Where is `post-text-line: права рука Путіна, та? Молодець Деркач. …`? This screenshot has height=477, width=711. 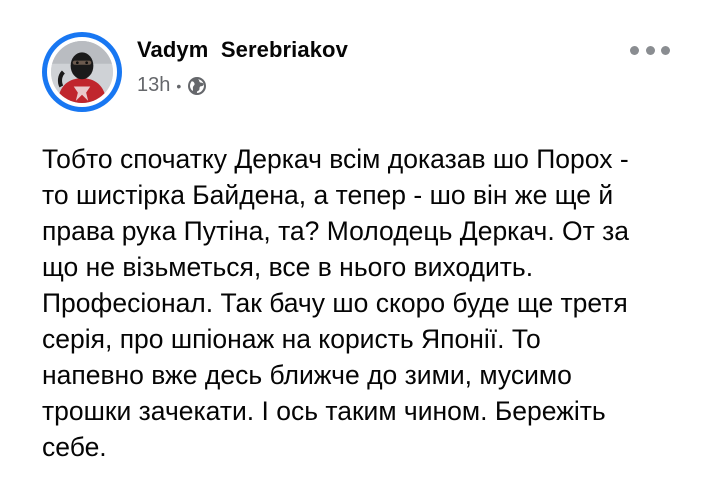 post-text-line: права рука Путіна, та? Молодець Деркач. … is located at coordinates (336, 231).